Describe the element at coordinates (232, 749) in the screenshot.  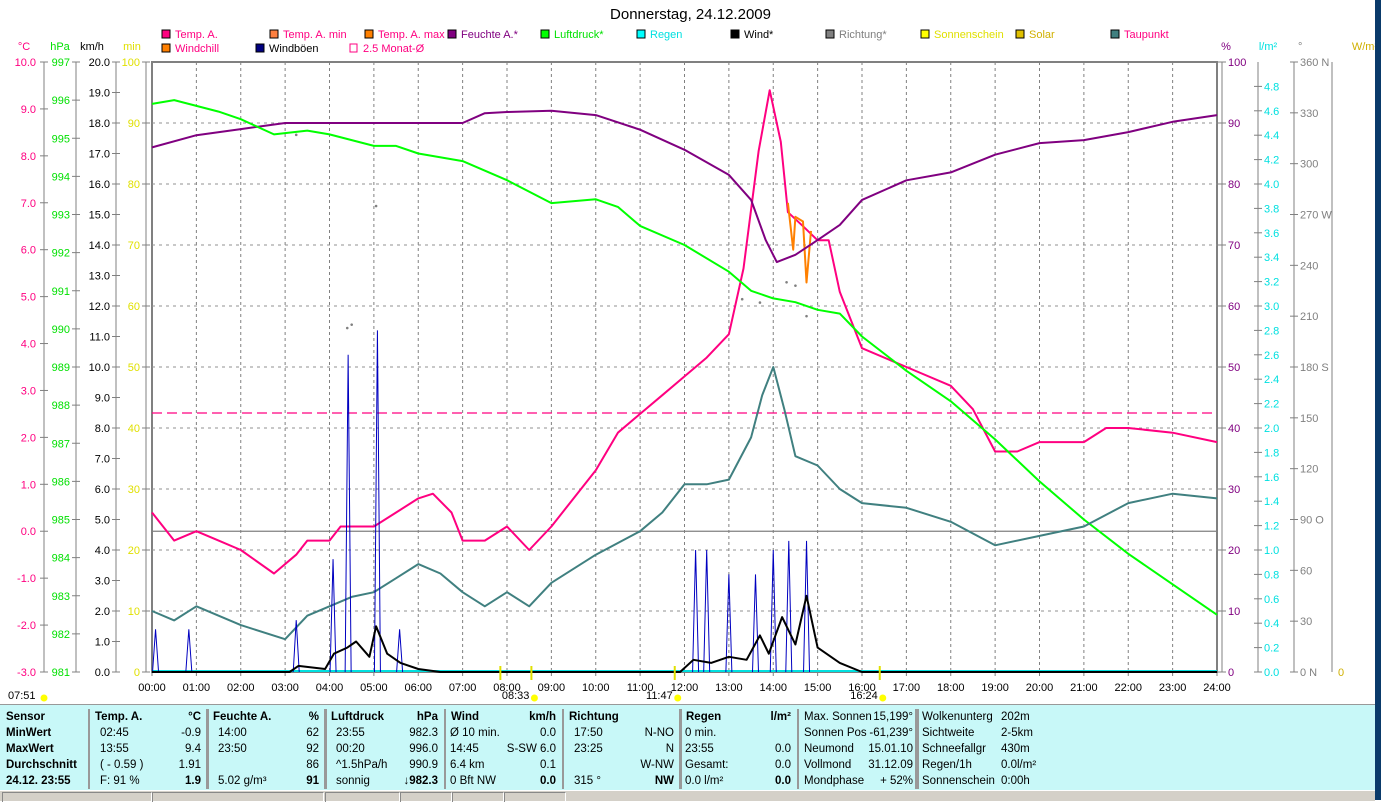
I see `humidity-cell-left: 23:50` at that location.